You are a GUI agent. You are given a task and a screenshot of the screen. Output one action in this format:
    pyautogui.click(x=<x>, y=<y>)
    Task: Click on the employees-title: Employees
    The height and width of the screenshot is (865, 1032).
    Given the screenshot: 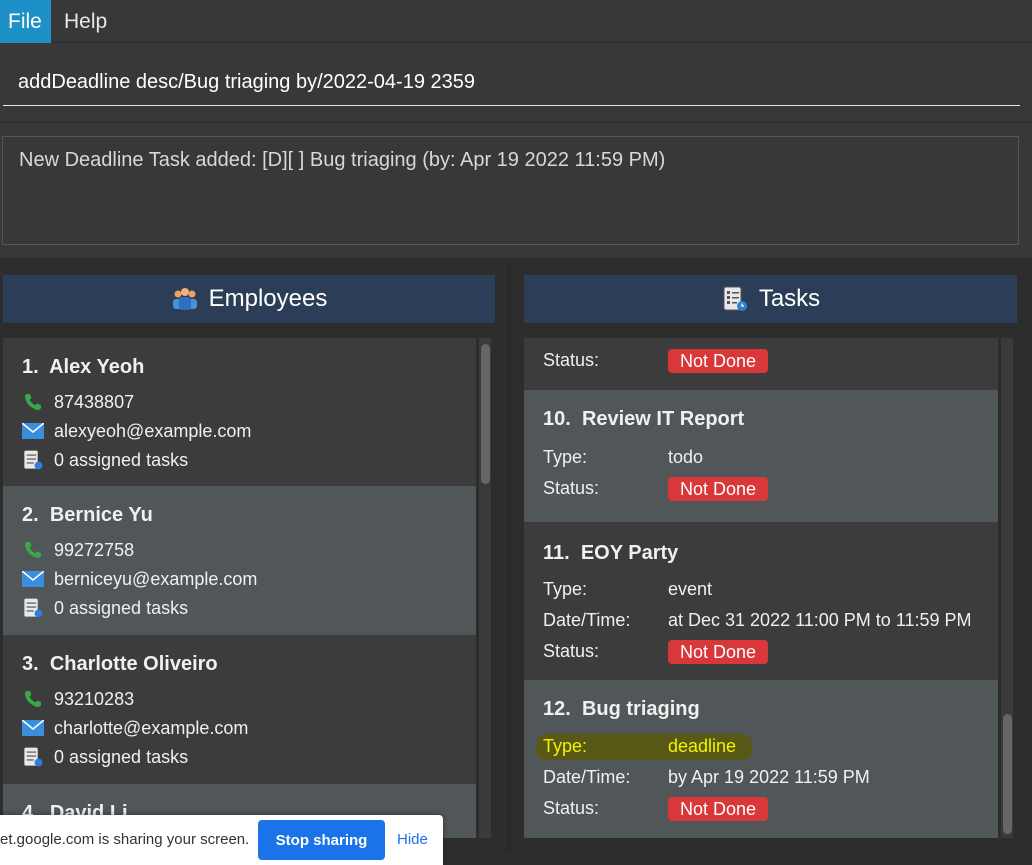 What is the action you would take?
    pyautogui.click(x=268, y=298)
    